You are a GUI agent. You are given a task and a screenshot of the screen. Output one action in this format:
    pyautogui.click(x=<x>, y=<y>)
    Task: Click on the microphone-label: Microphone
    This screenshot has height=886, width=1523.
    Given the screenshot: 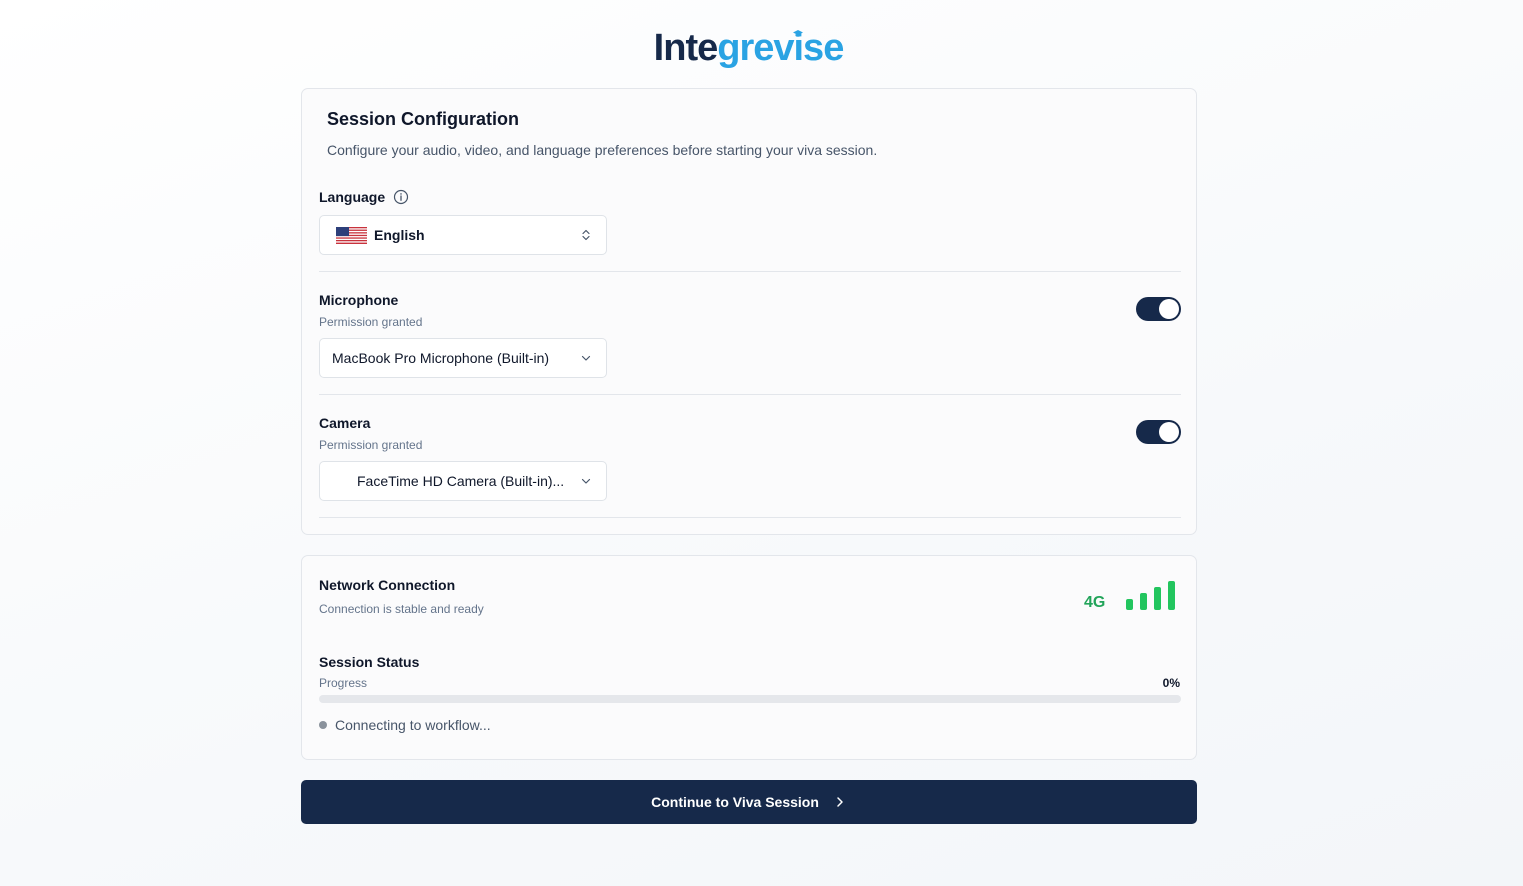 What is the action you would take?
    pyautogui.click(x=359, y=300)
    